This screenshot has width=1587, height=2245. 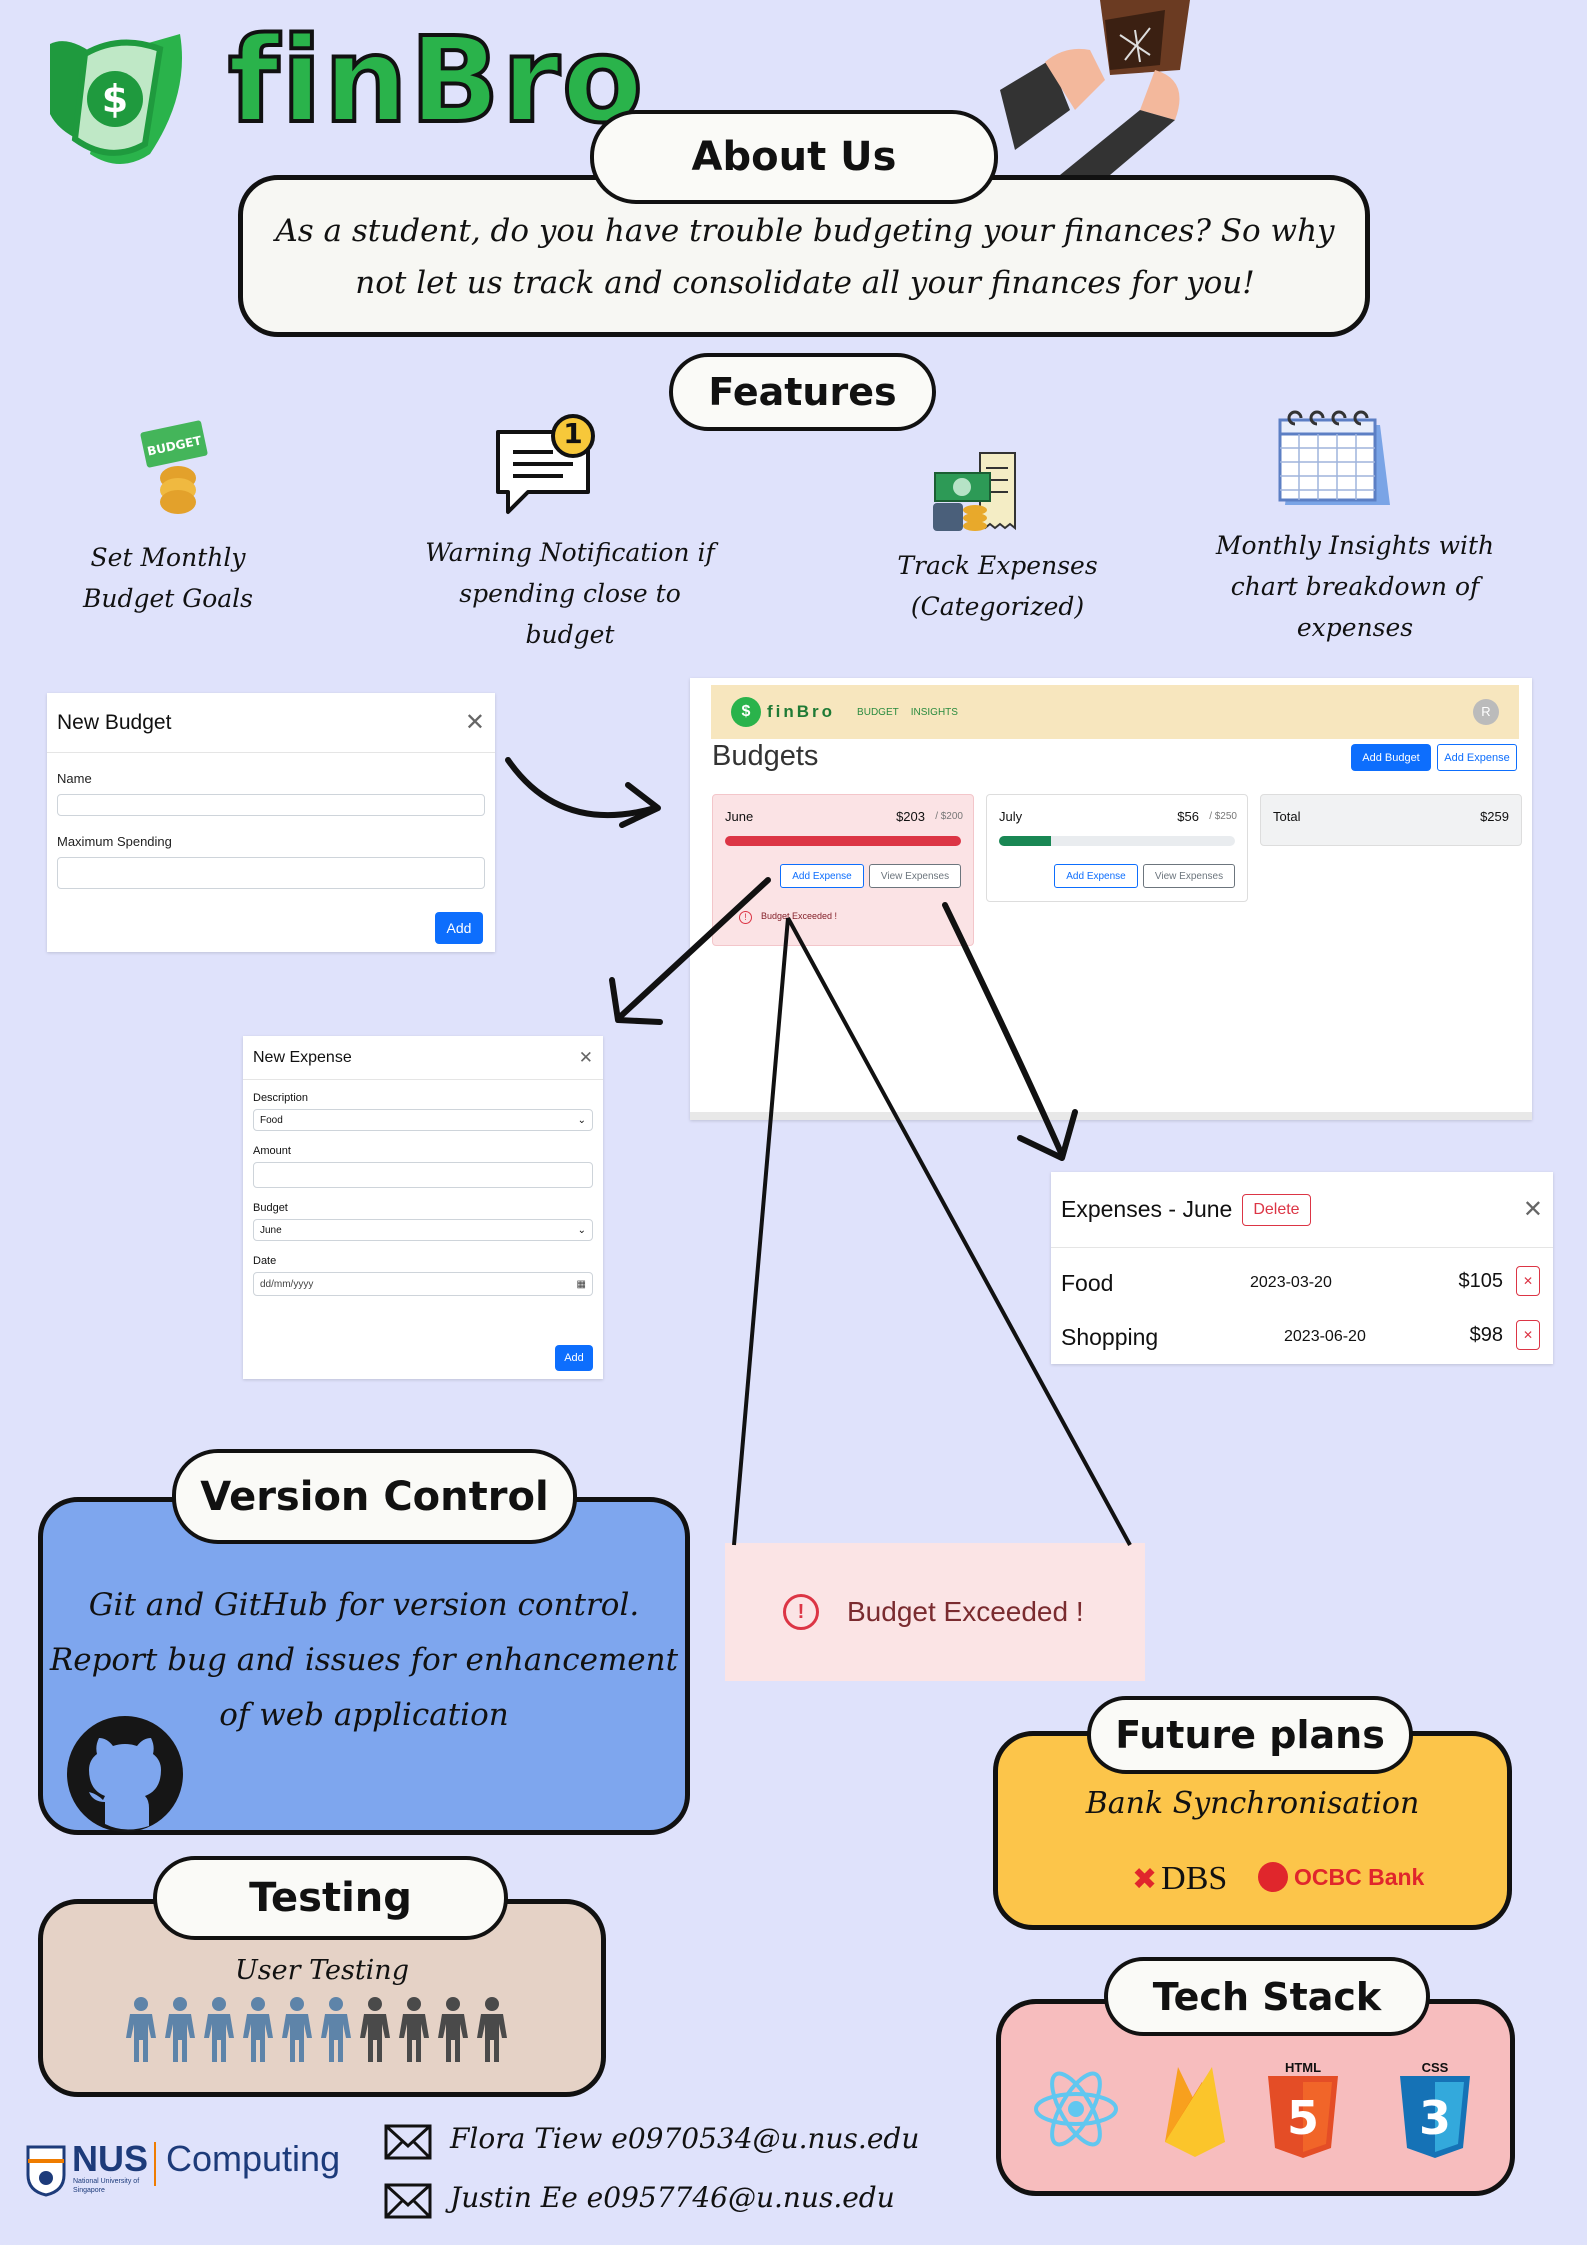 I want to click on dbs-label: DBS, so click(x=1194, y=1878).